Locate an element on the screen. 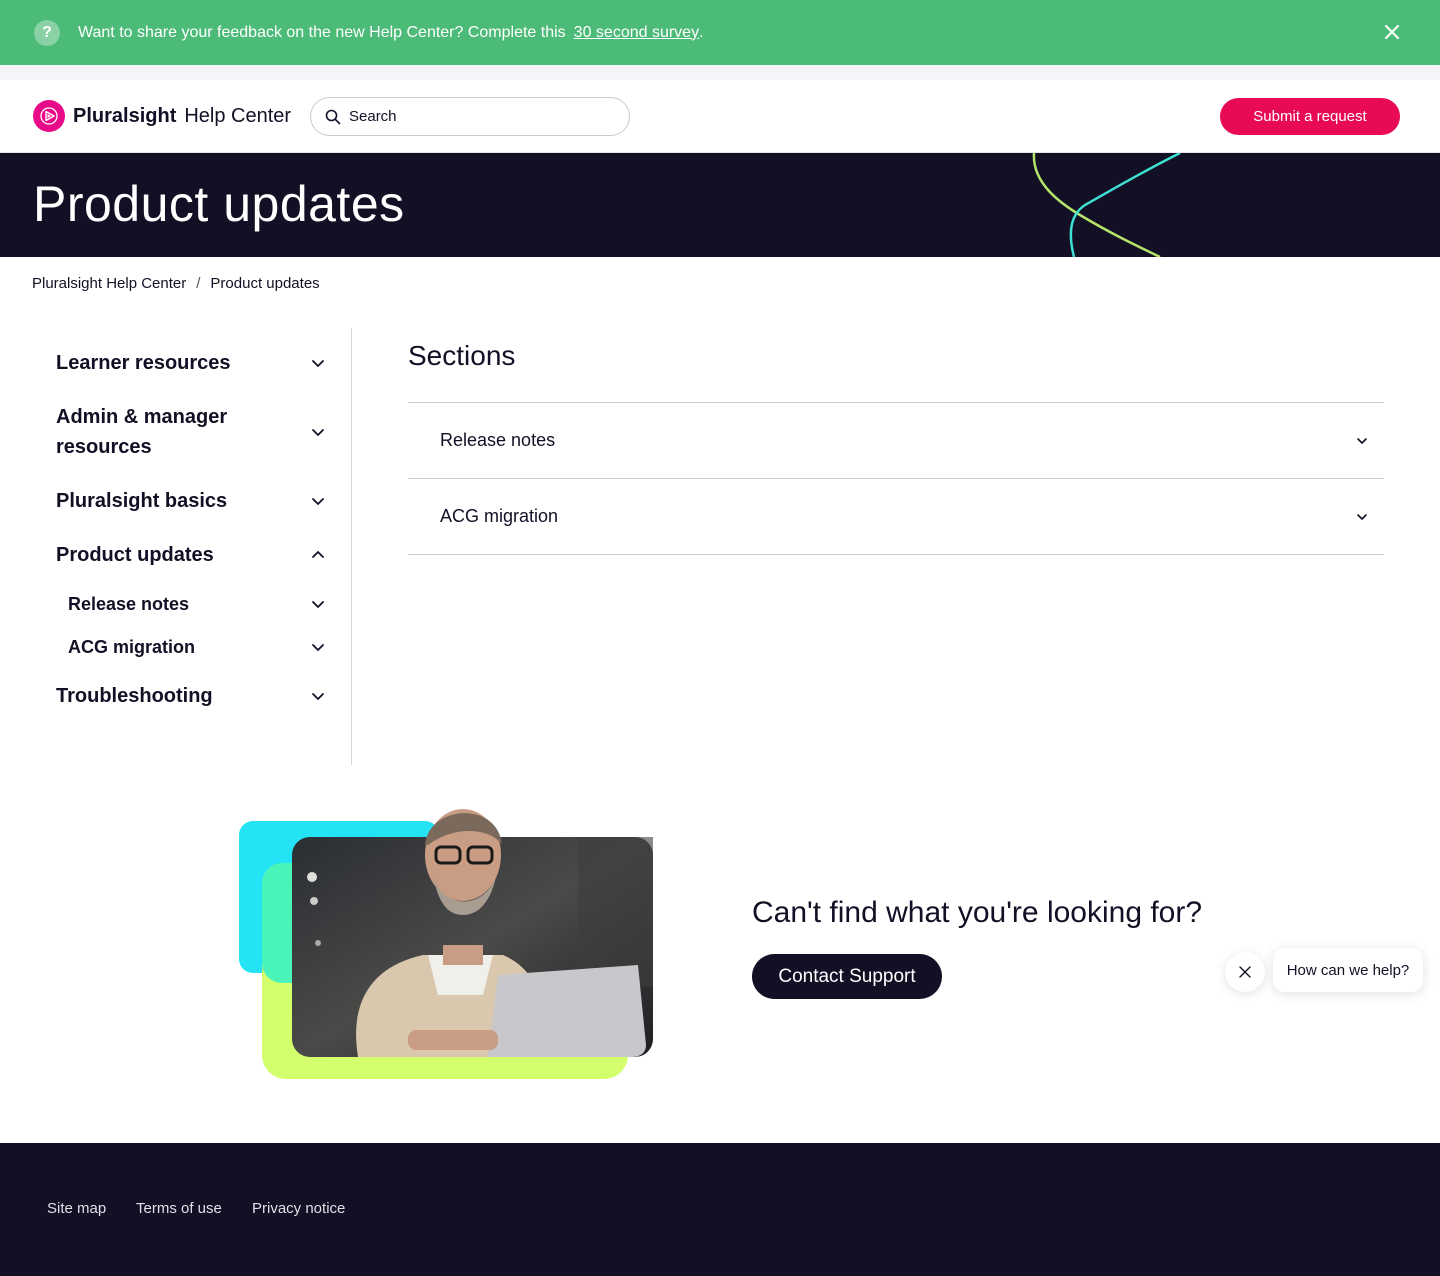  sidebar-item-acg-migration: ACG migration is located at coordinates (197, 647).